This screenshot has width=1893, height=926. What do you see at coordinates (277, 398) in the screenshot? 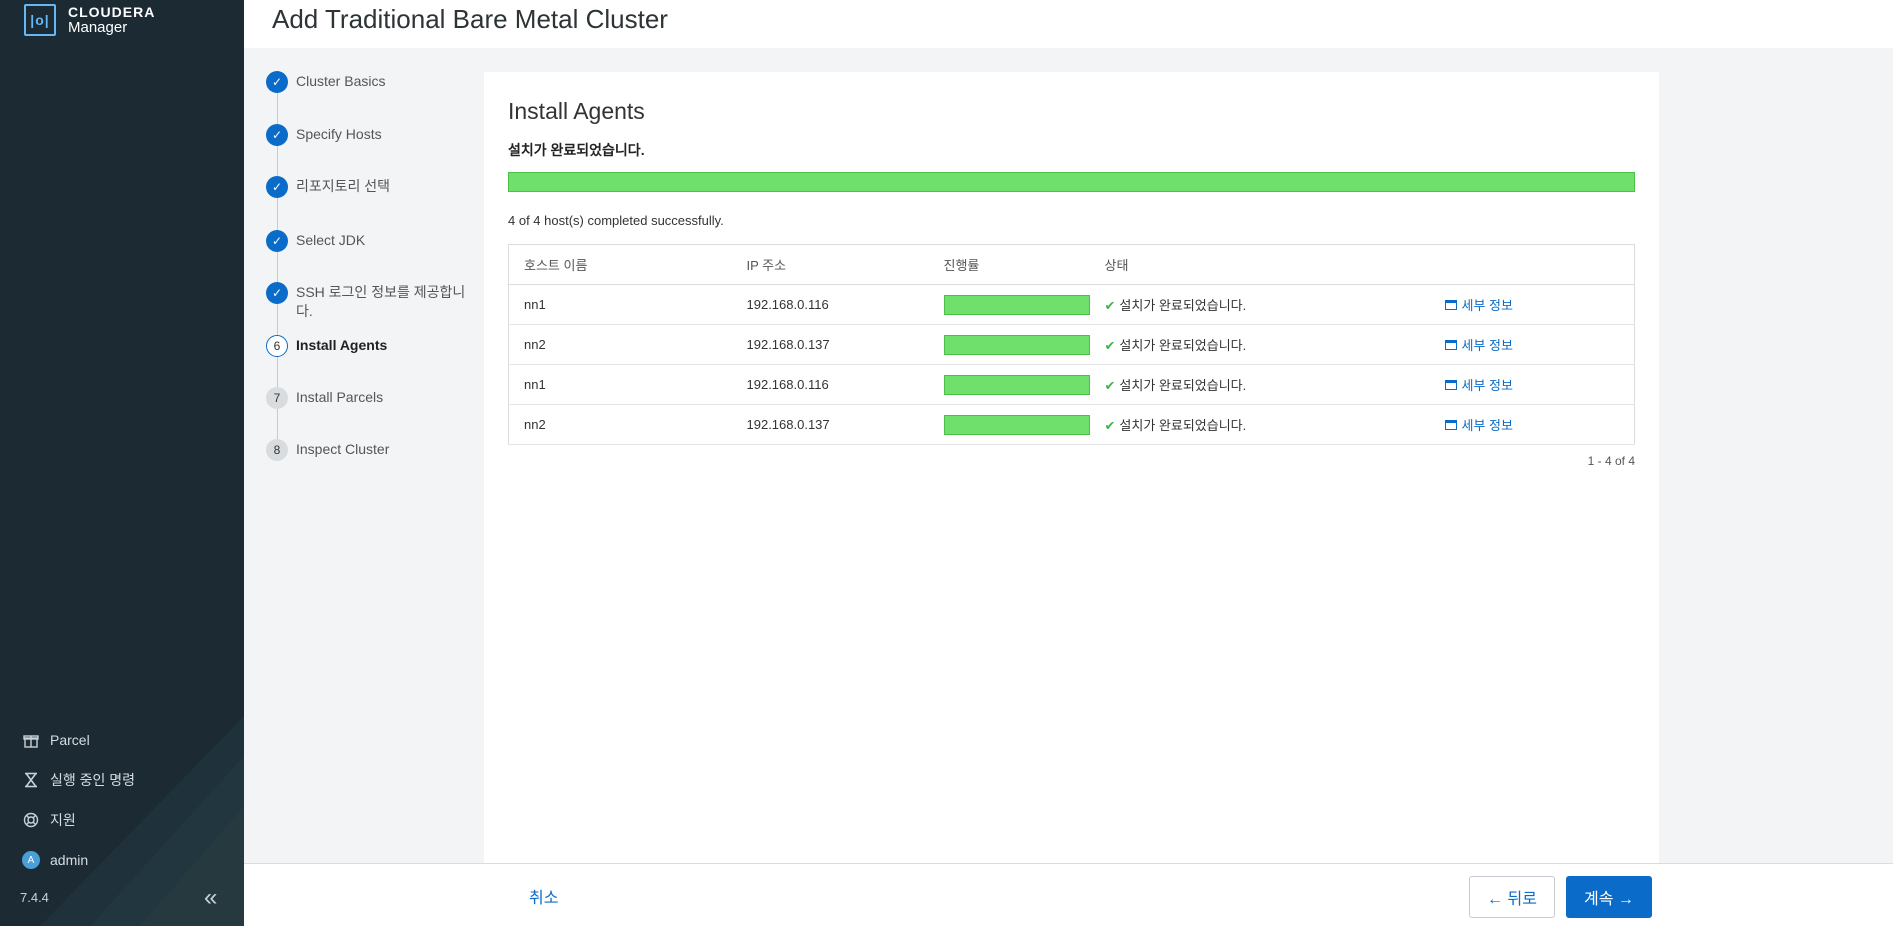
I see `step-number: 7` at bounding box center [277, 398].